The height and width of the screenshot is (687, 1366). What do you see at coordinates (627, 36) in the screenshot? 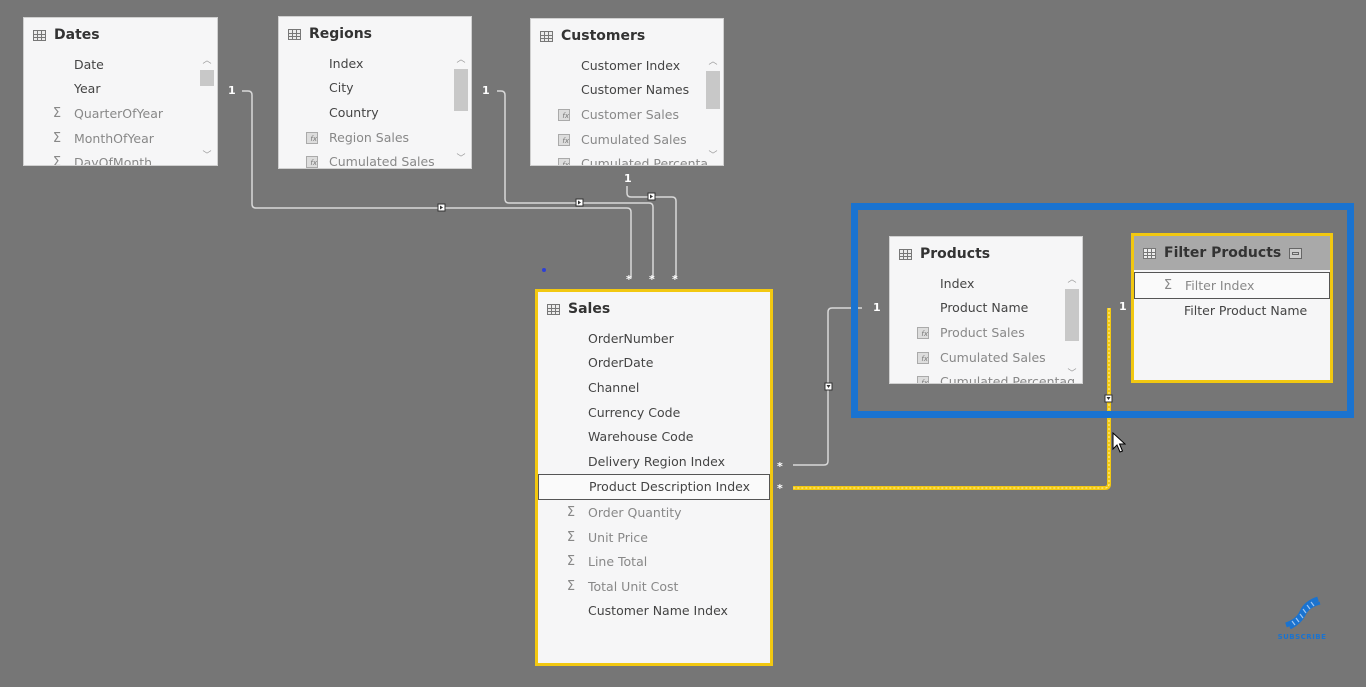
I see `table-header: Customers` at bounding box center [627, 36].